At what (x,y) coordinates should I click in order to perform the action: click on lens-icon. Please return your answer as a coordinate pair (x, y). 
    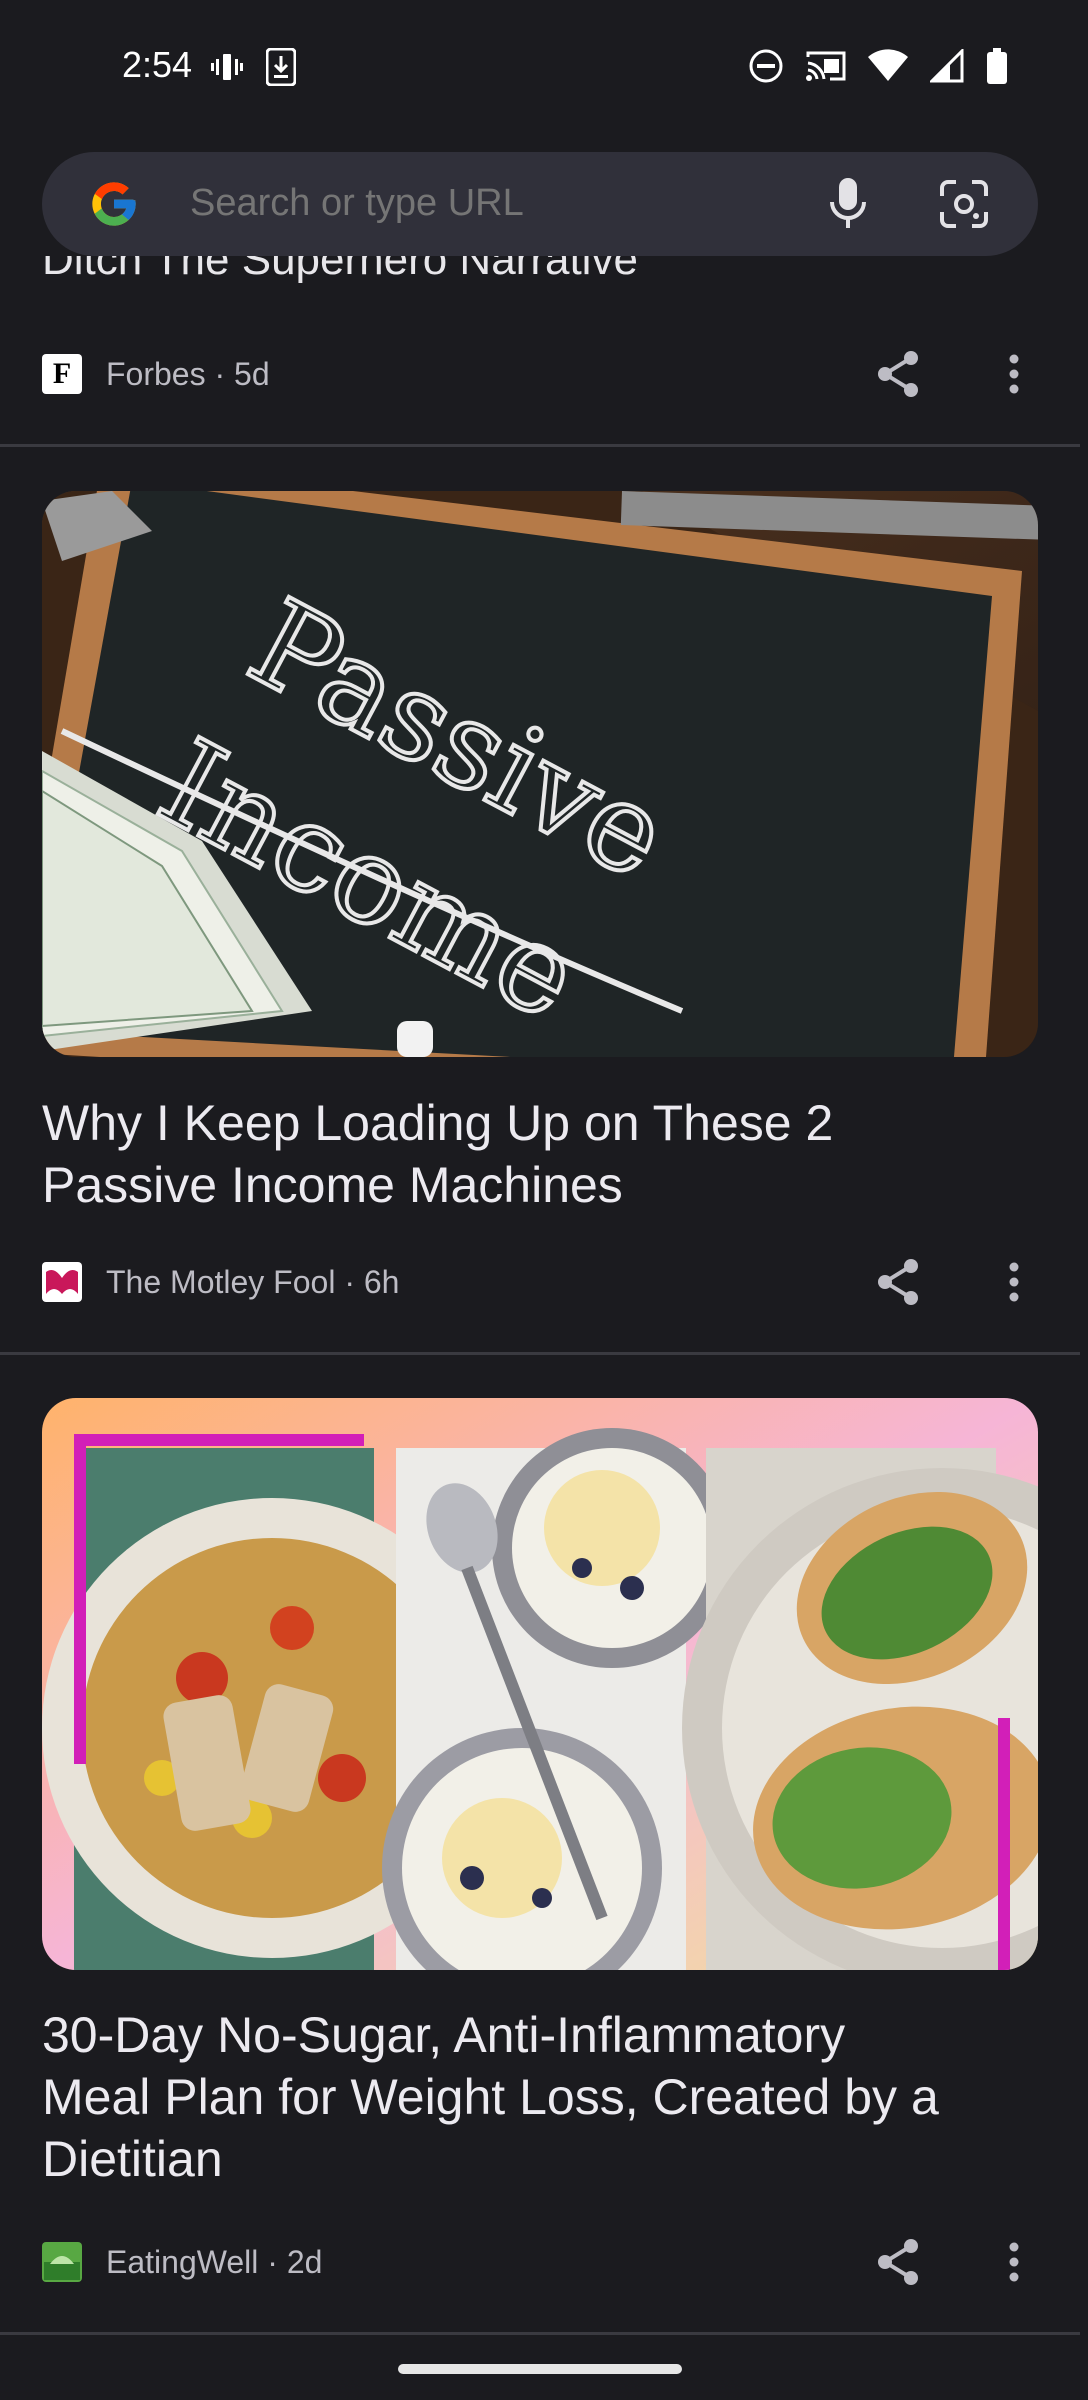
    Looking at the image, I should click on (964, 206).